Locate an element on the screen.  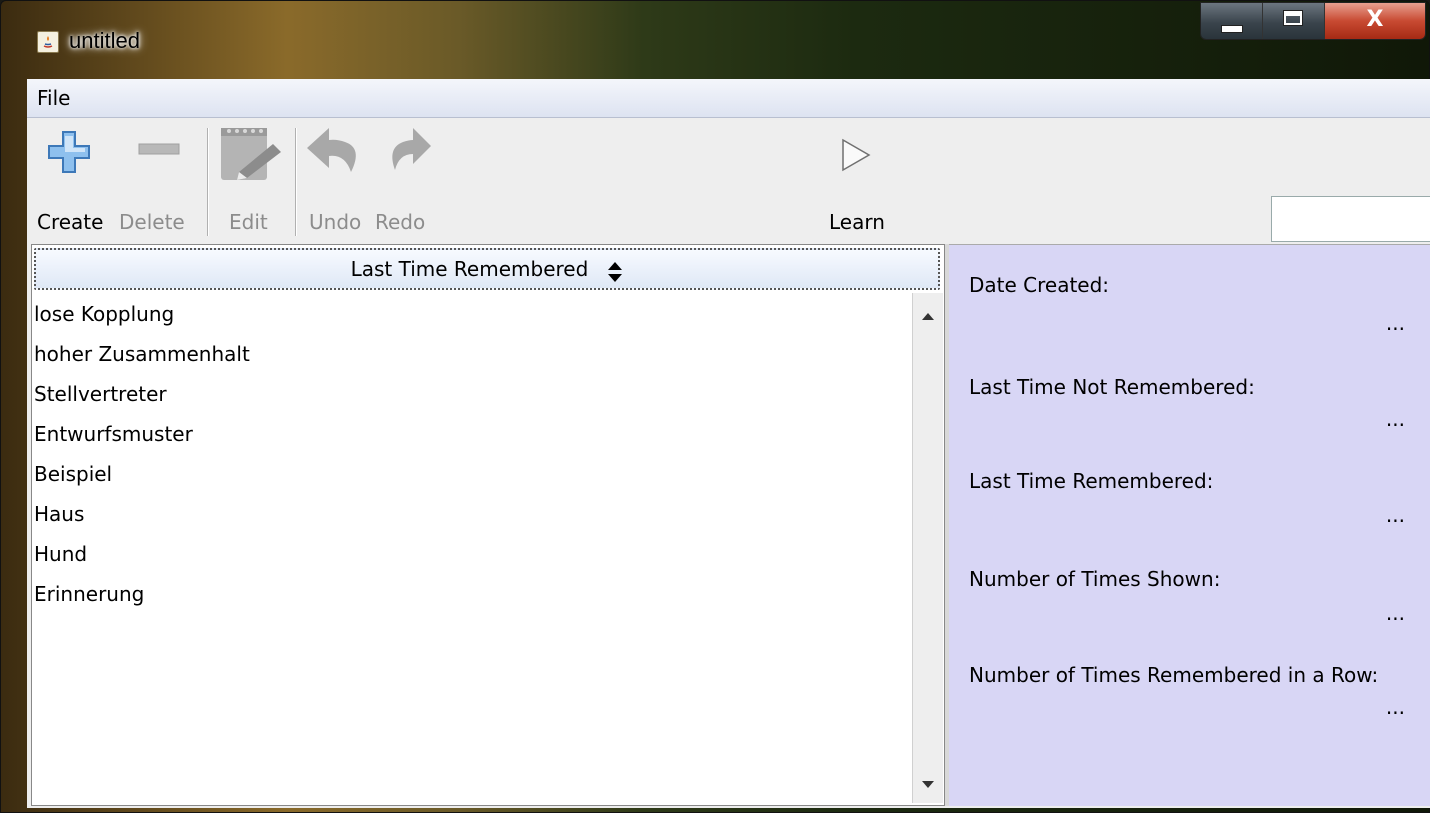
times-shown-label: Number of Times Shown: is located at coordinates (1095, 579).